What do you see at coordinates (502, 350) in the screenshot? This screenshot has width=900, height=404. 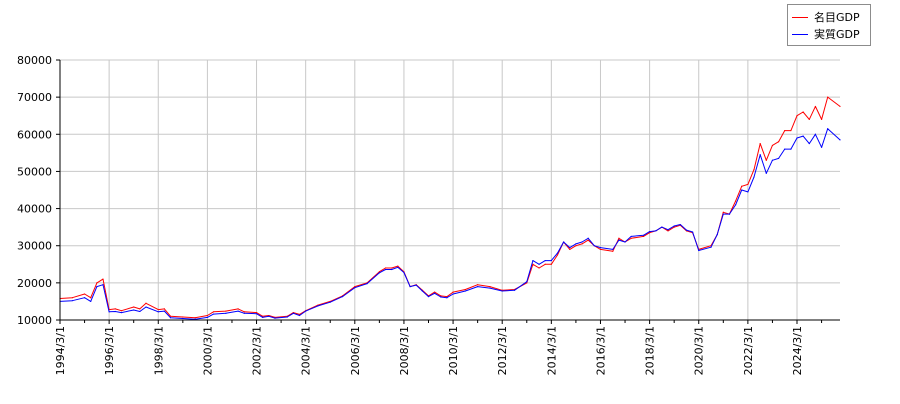 I see `x-tick-label: 2012/3/1` at bounding box center [502, 350].